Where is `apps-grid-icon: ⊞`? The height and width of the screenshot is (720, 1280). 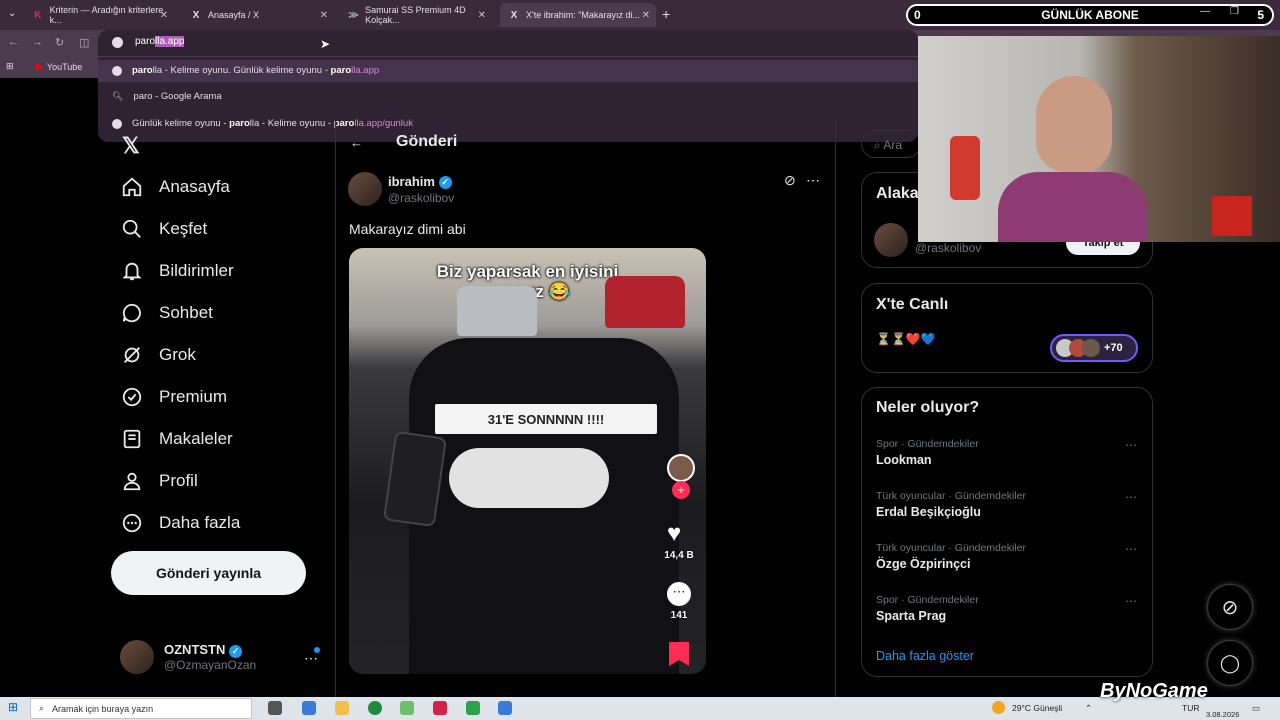
apps-grid-icon: ⊞ is located at coordinates (10, 66).